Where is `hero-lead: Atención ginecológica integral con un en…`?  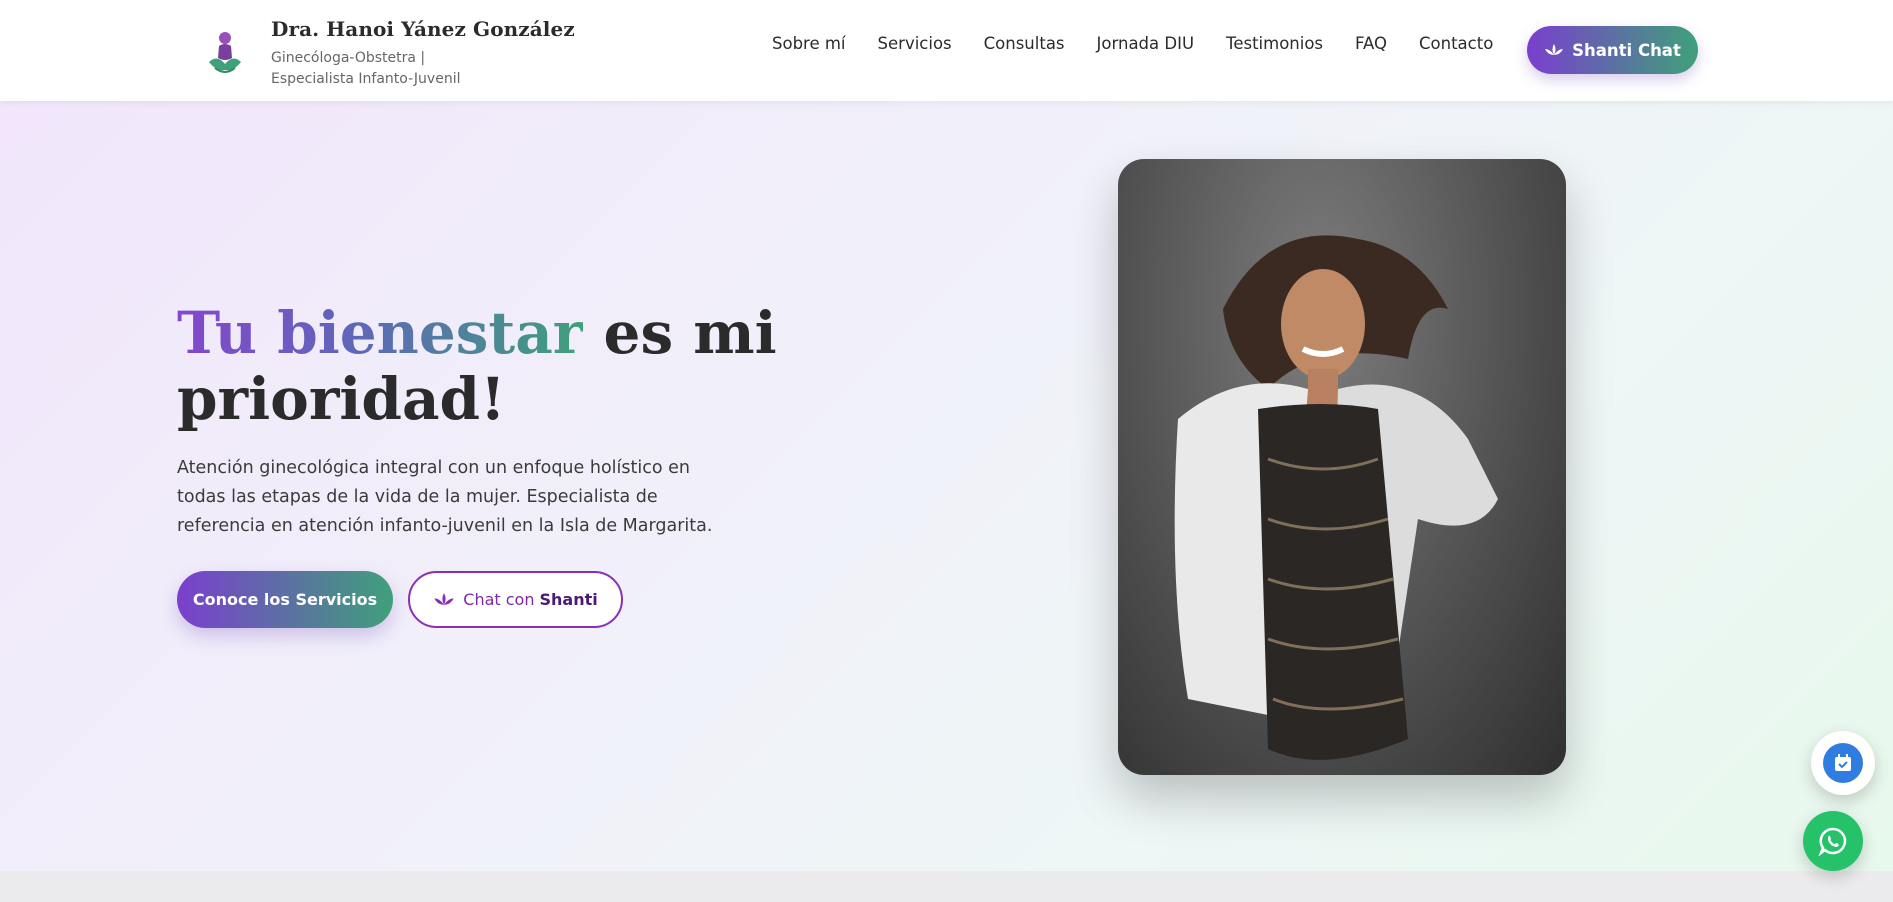
hero-lead: Atención ginecológica integral con un en… is located at coordinates (445, 497).